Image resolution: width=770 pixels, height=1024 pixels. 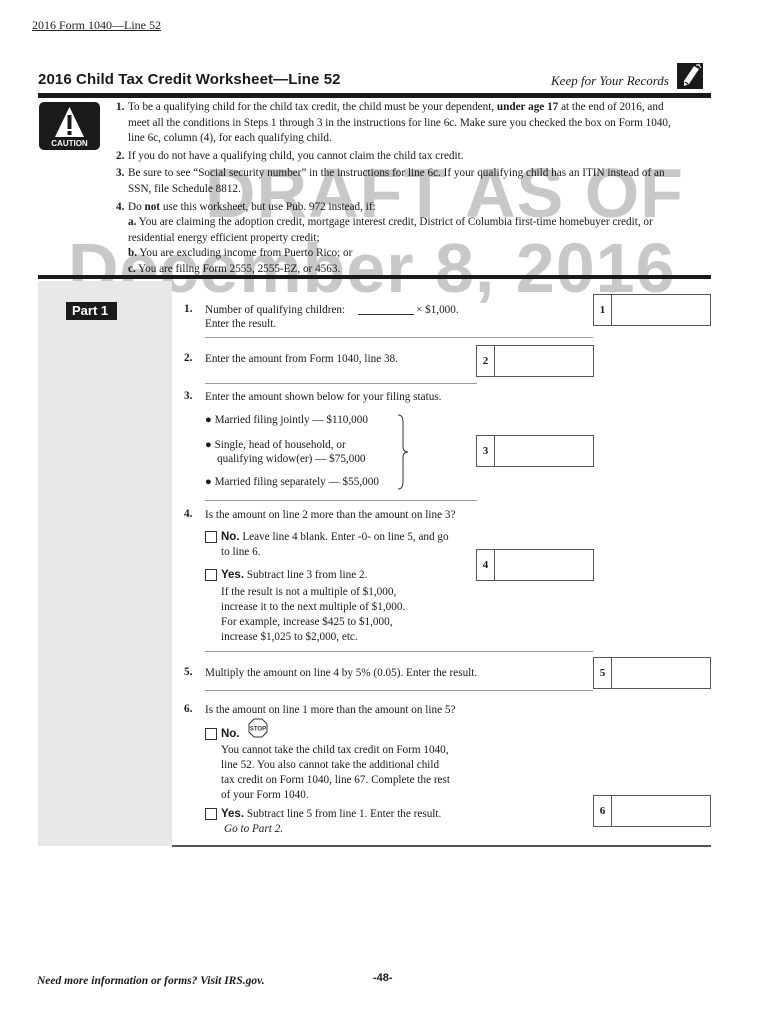 I want to click on note-text: Do, so click(x=136, y=206).